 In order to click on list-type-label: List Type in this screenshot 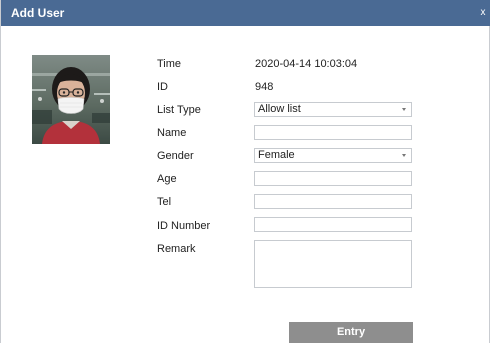, I will do `click(179, 110)`.